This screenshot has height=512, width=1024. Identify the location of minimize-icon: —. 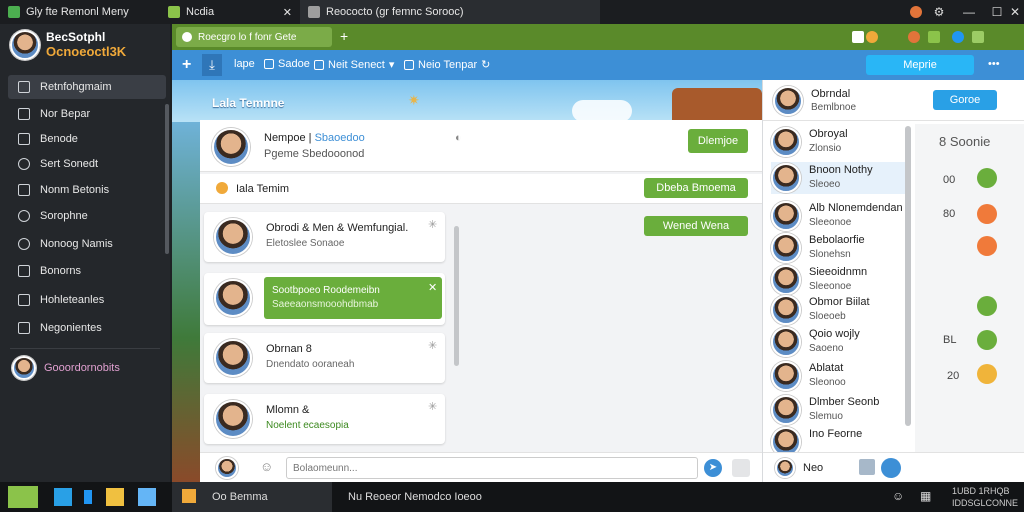
(969, 12).